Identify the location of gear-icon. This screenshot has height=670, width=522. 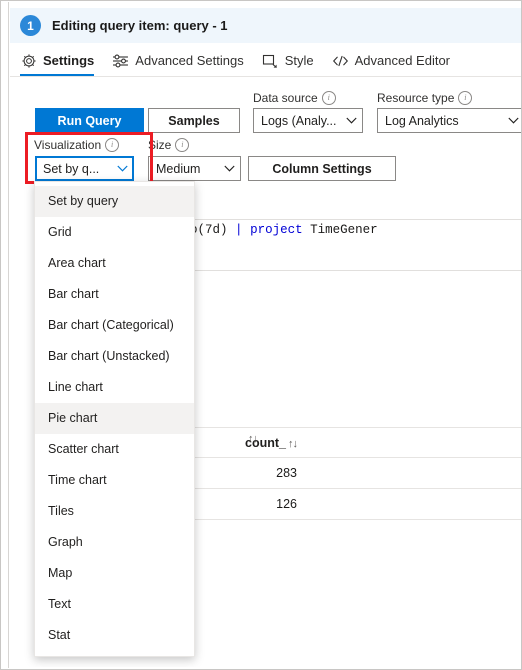
(28, 60).